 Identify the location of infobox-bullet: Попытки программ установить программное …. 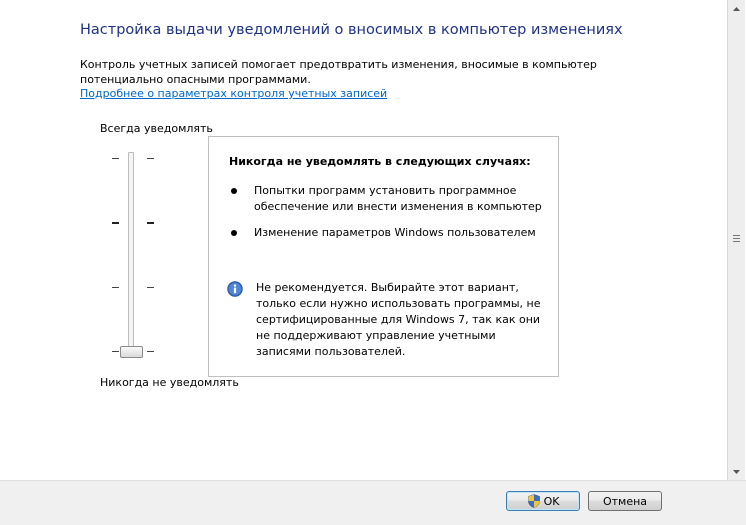
(398, 198).